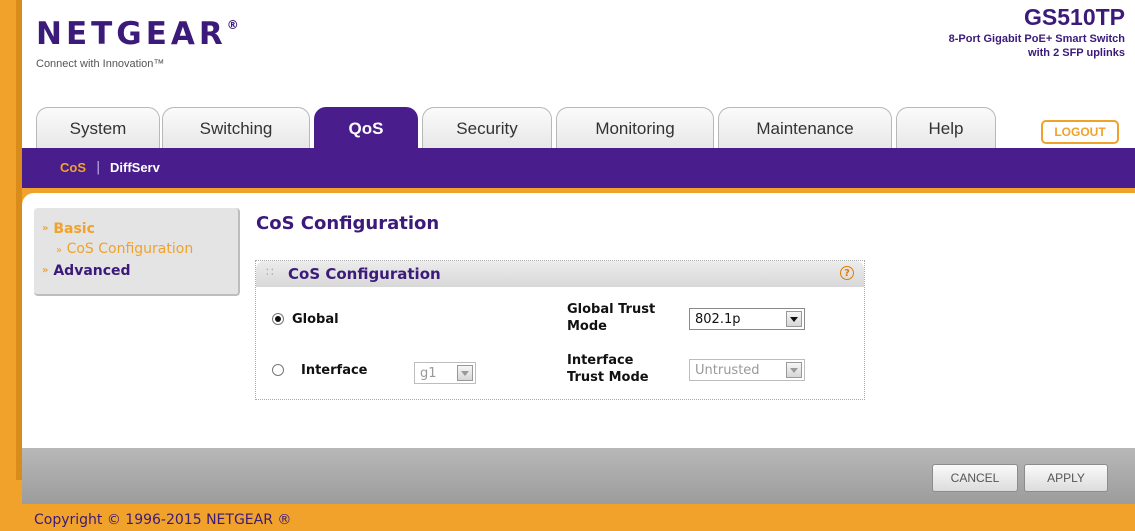  What do you see at coordinates (278, 319) in the screenshot?
I see `global-radio` at bounding box center [278, 319].